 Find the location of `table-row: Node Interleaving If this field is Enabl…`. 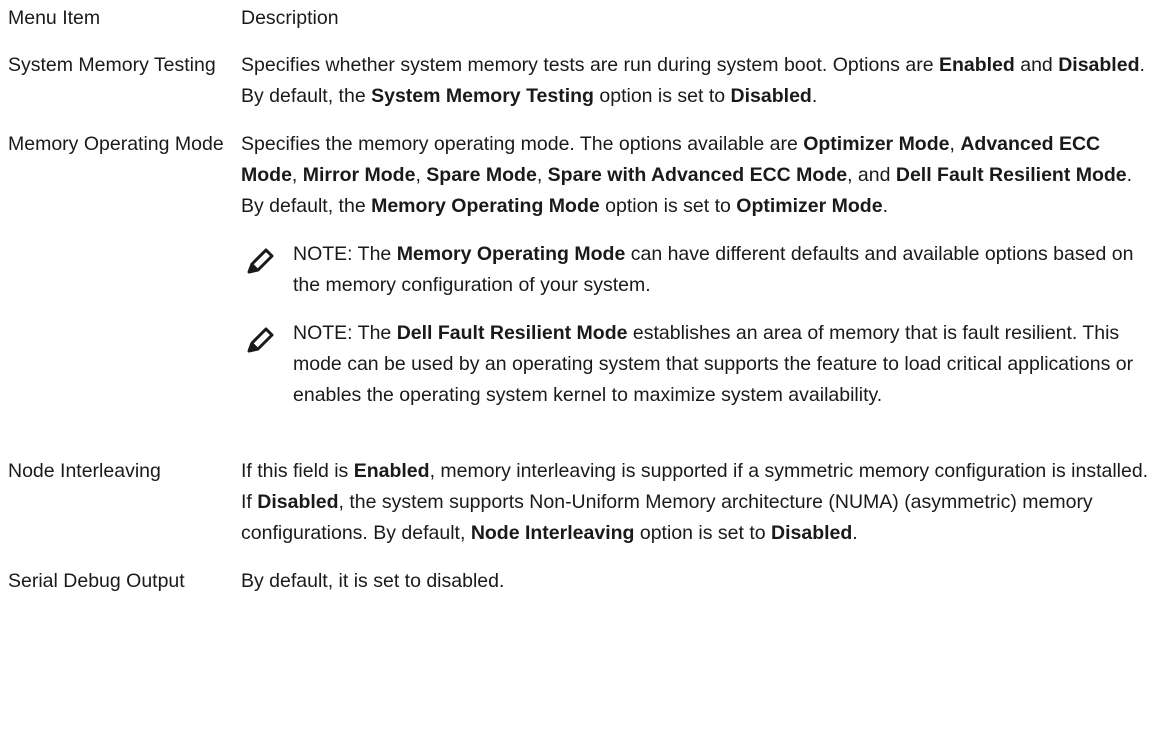

table-row: Node Interleaving If this field is Enabl… is located at coordinates (583, 502).